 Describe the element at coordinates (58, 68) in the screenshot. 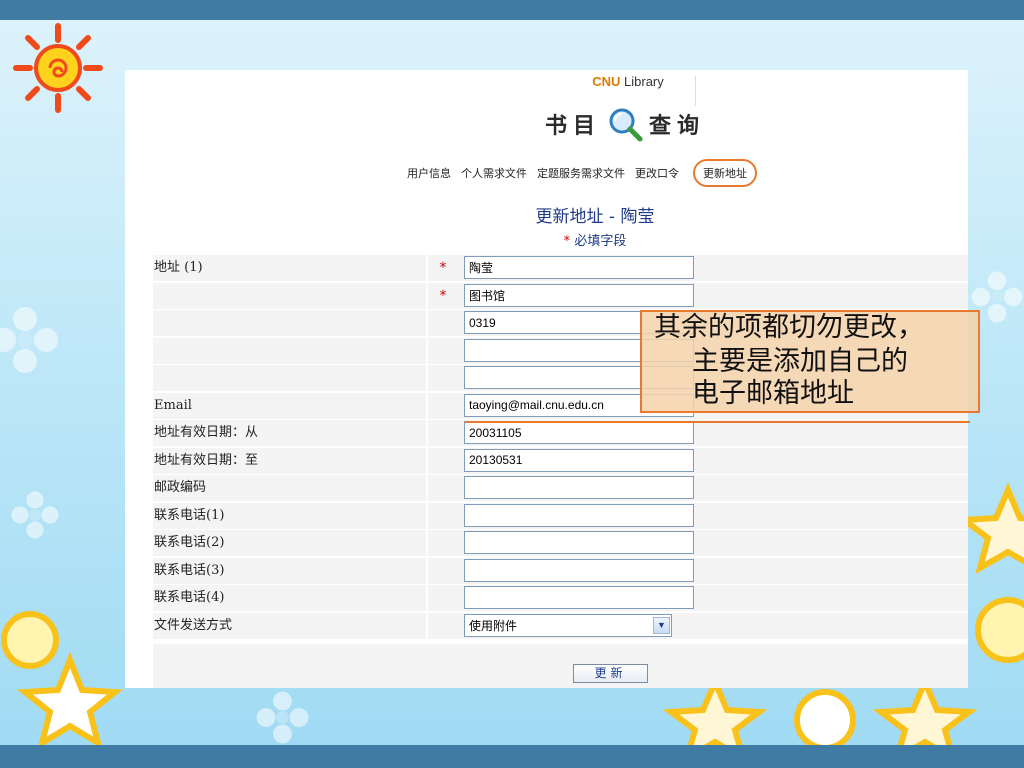

I see `sun-icon` at that location.